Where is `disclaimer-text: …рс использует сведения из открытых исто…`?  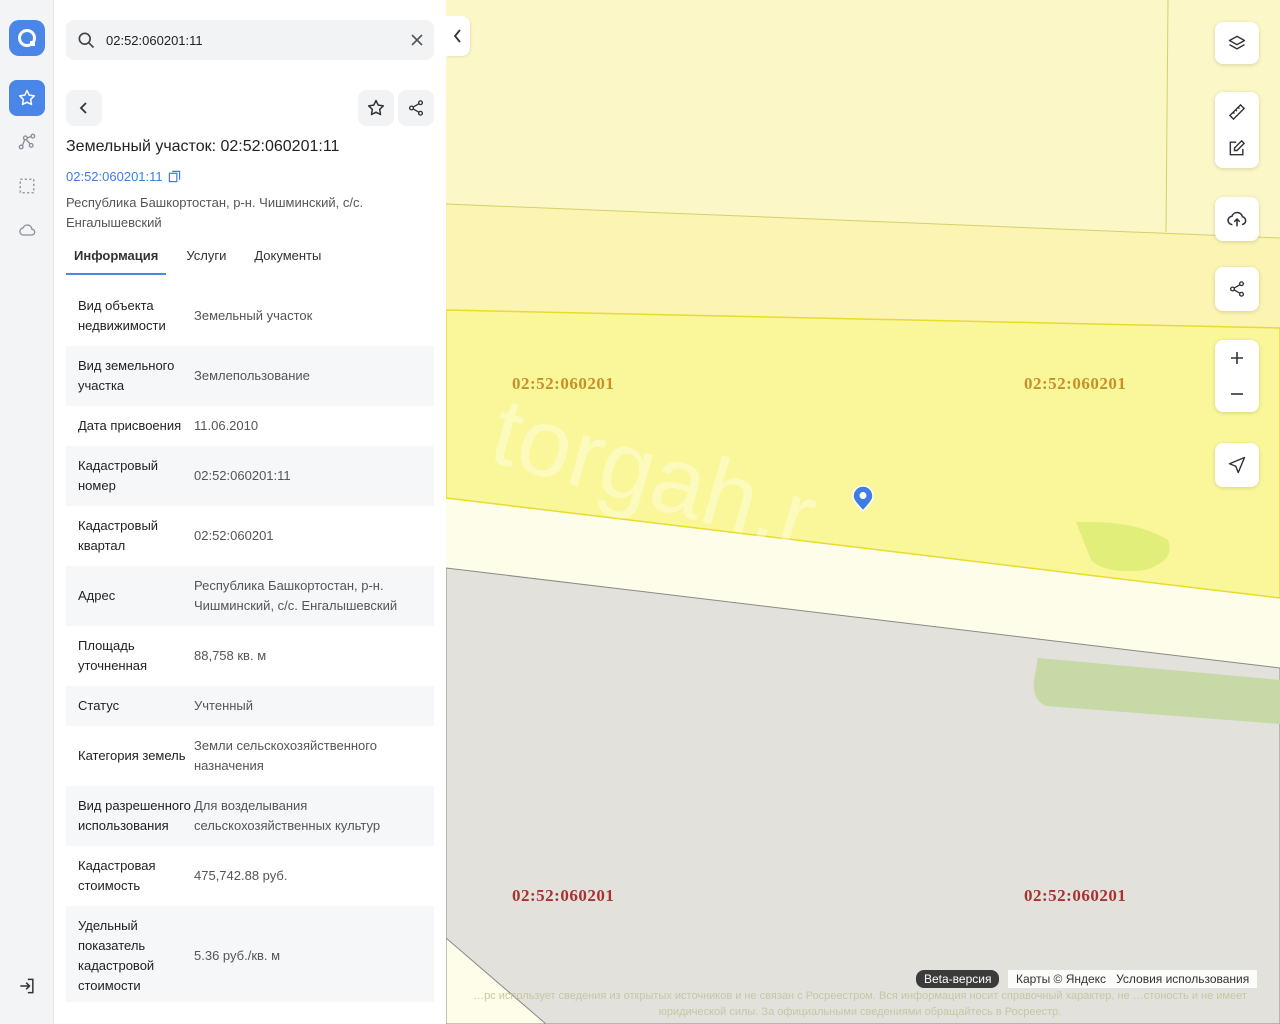
disclaimer-text: …рс использует сведения из открытых исто… is located at coordinates (860, 1004).